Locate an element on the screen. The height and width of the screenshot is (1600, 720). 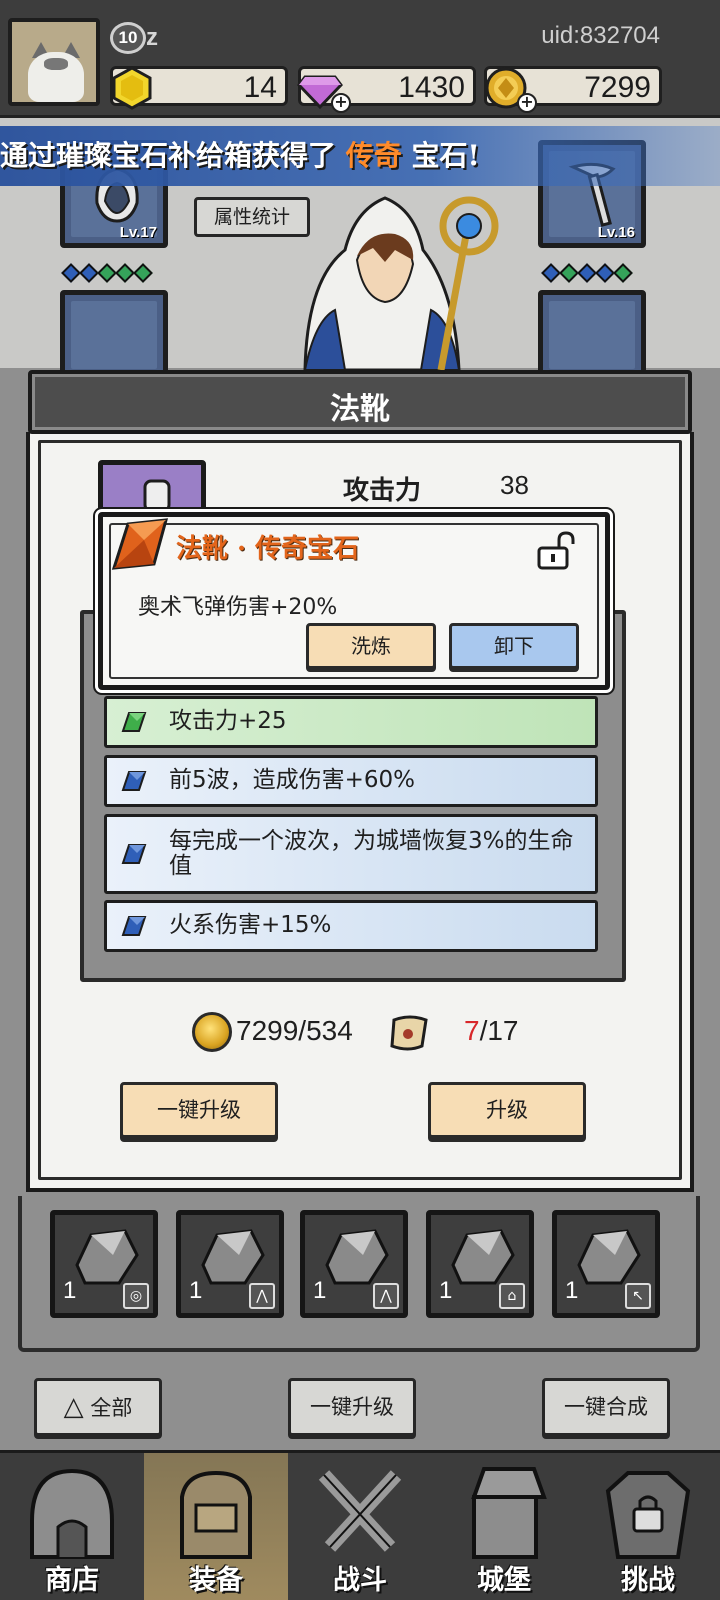
unequip-button: 卸下 is located at coordinates (514, 646).